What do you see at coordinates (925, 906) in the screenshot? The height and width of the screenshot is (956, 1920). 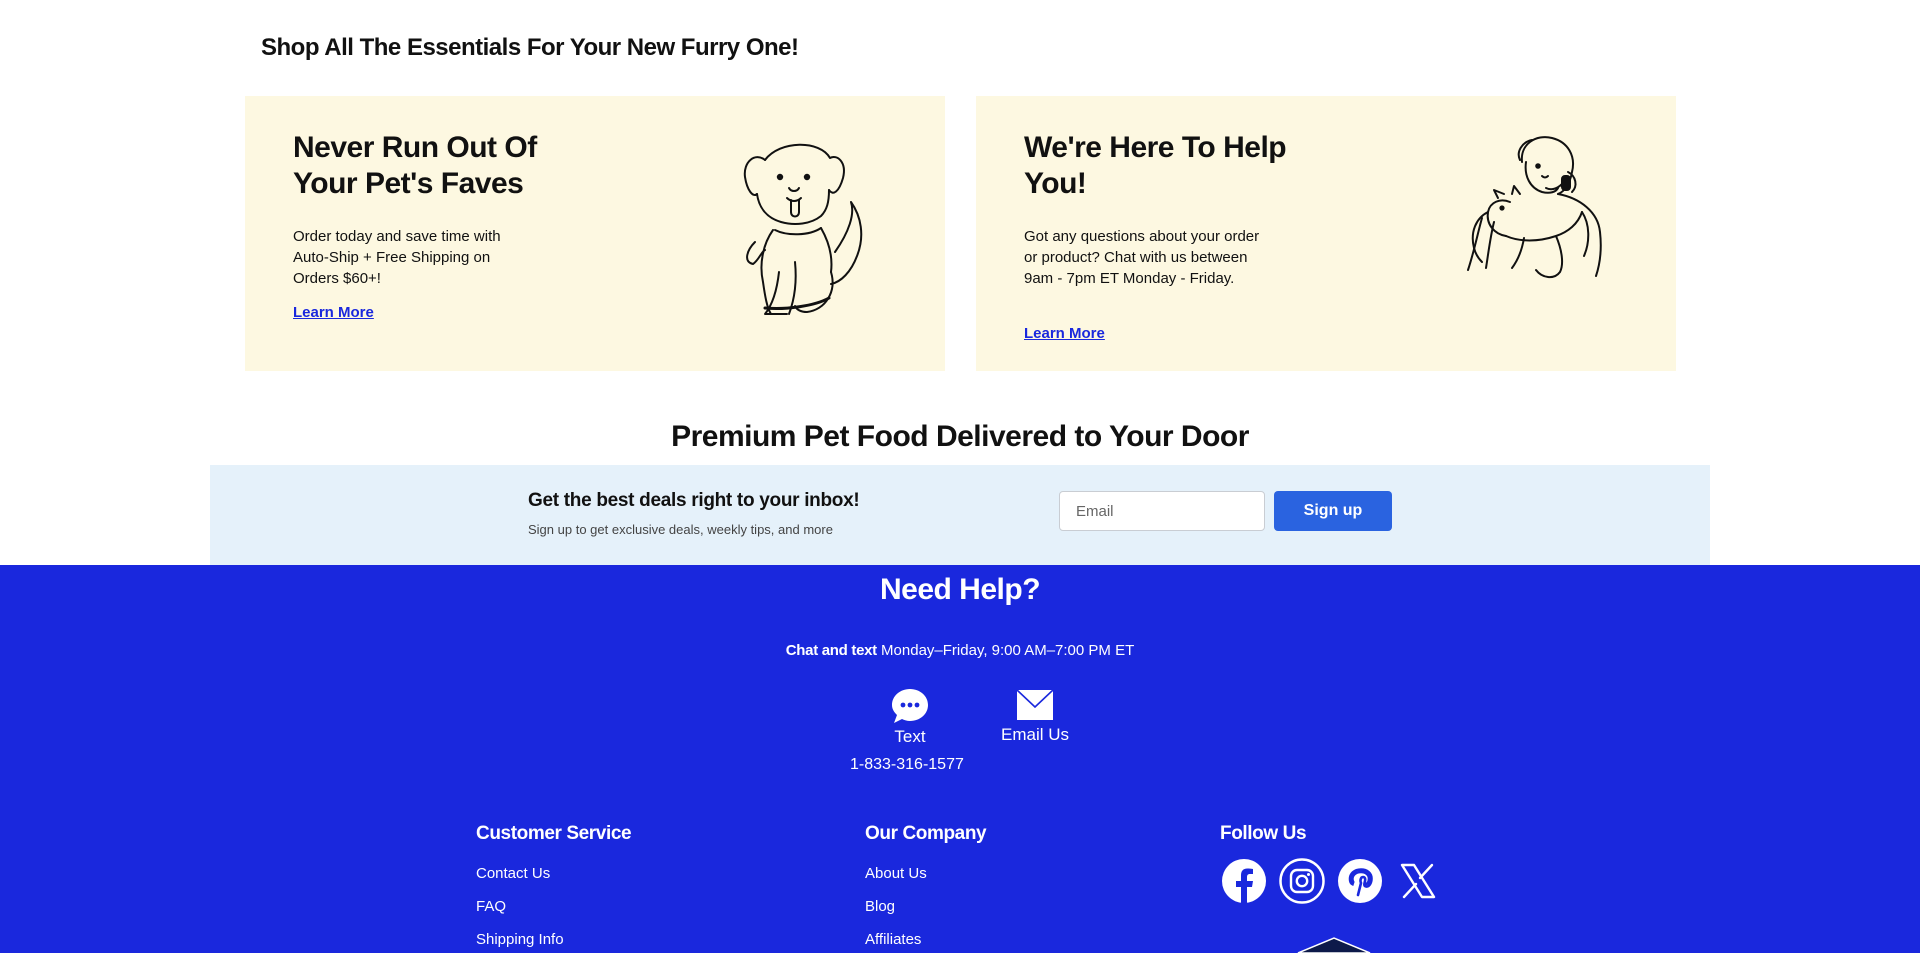 I see `blog-link: Blog` at bounding box center [925, 906].